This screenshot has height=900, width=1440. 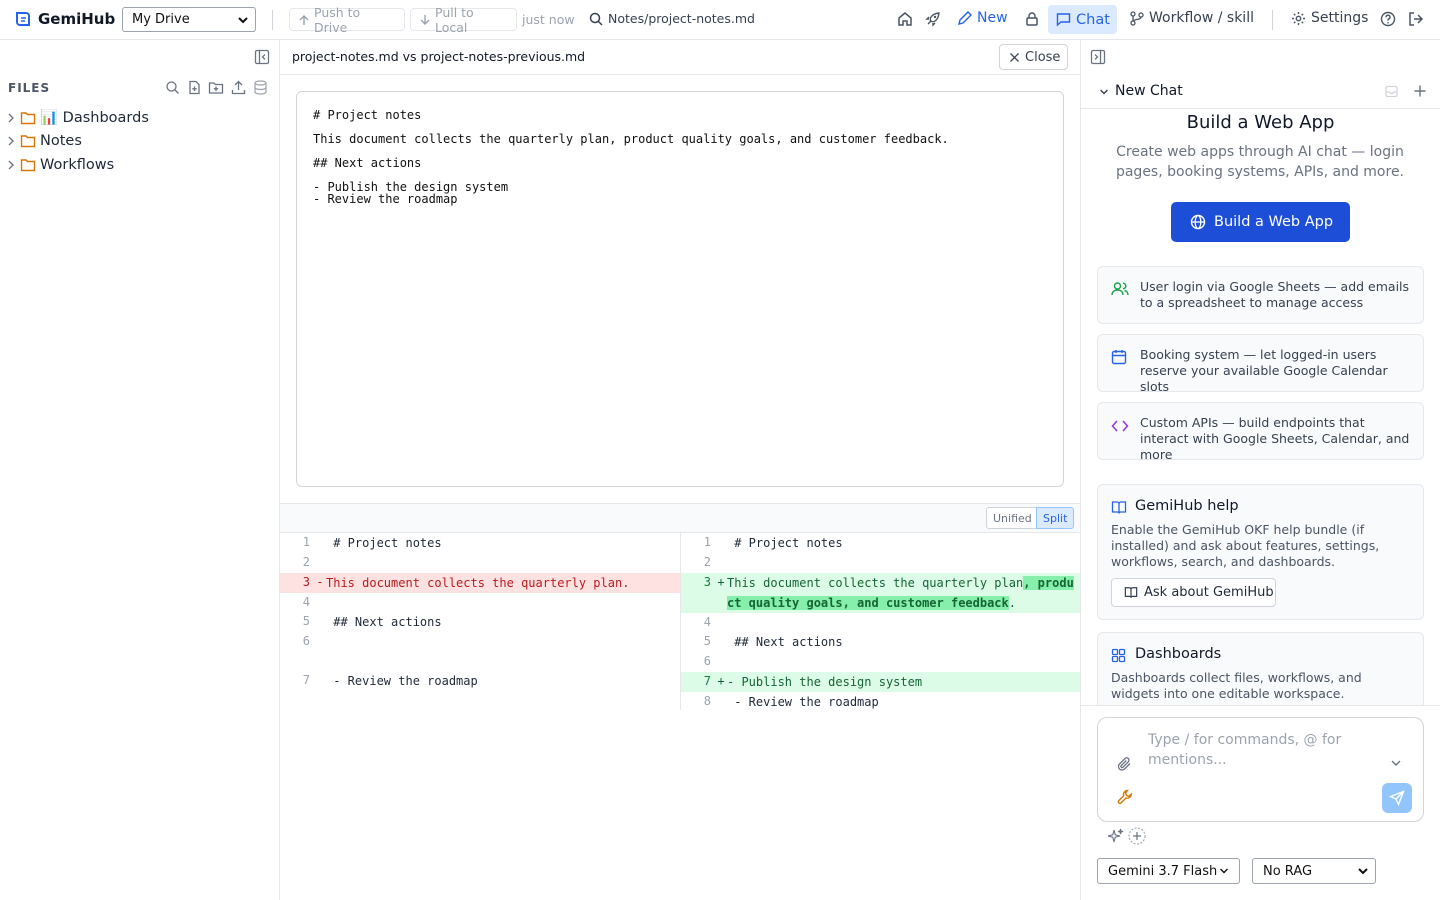 What do you see at coordinates (1098, 57) in the screenshot?
I see `collapse-panel-icon` at bounding box center [1098, 57].